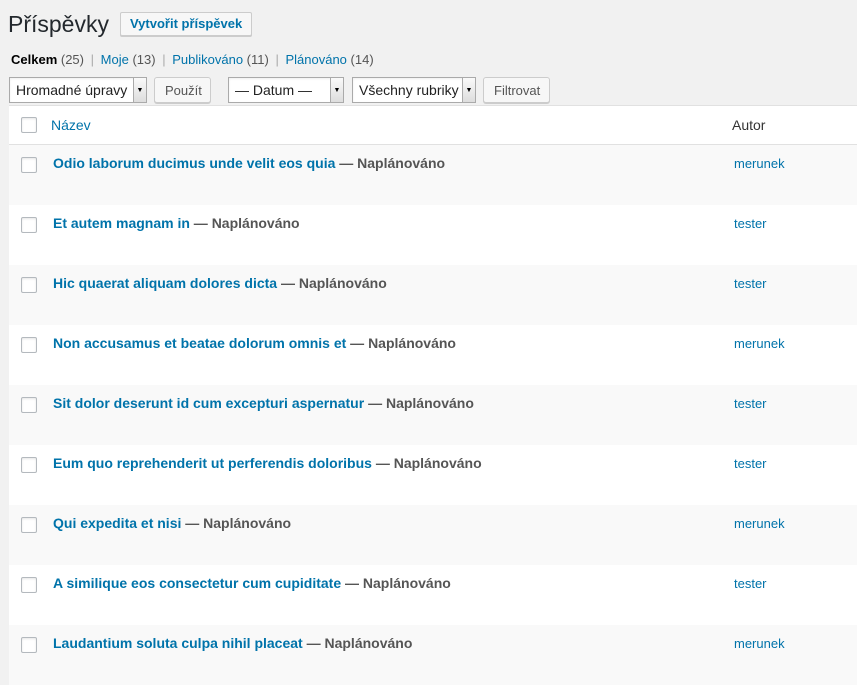 Image resolution: width=857 pixels, height=685 pixels. What do you see at coordinates (178, 643) in the screenshot?
I see `post-title-link: Laudantium soluta culpa nihil placeat` at bounding box center [178, 643].